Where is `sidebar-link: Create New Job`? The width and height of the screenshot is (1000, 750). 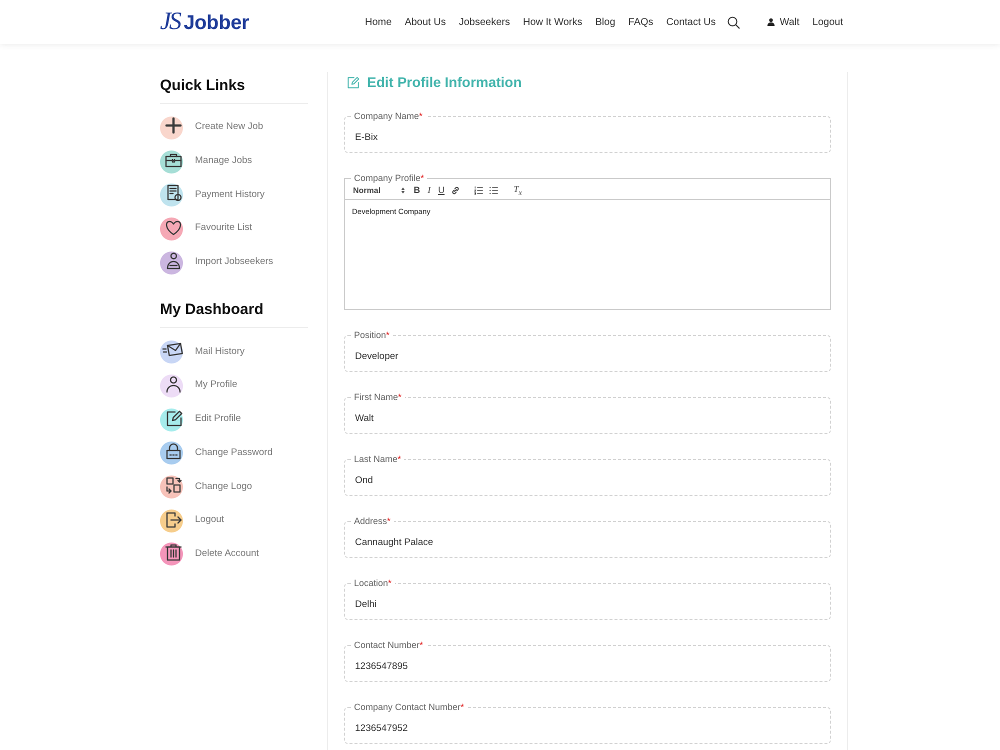 sidebar-link: Create New Job is located at coordinates (234, 127).